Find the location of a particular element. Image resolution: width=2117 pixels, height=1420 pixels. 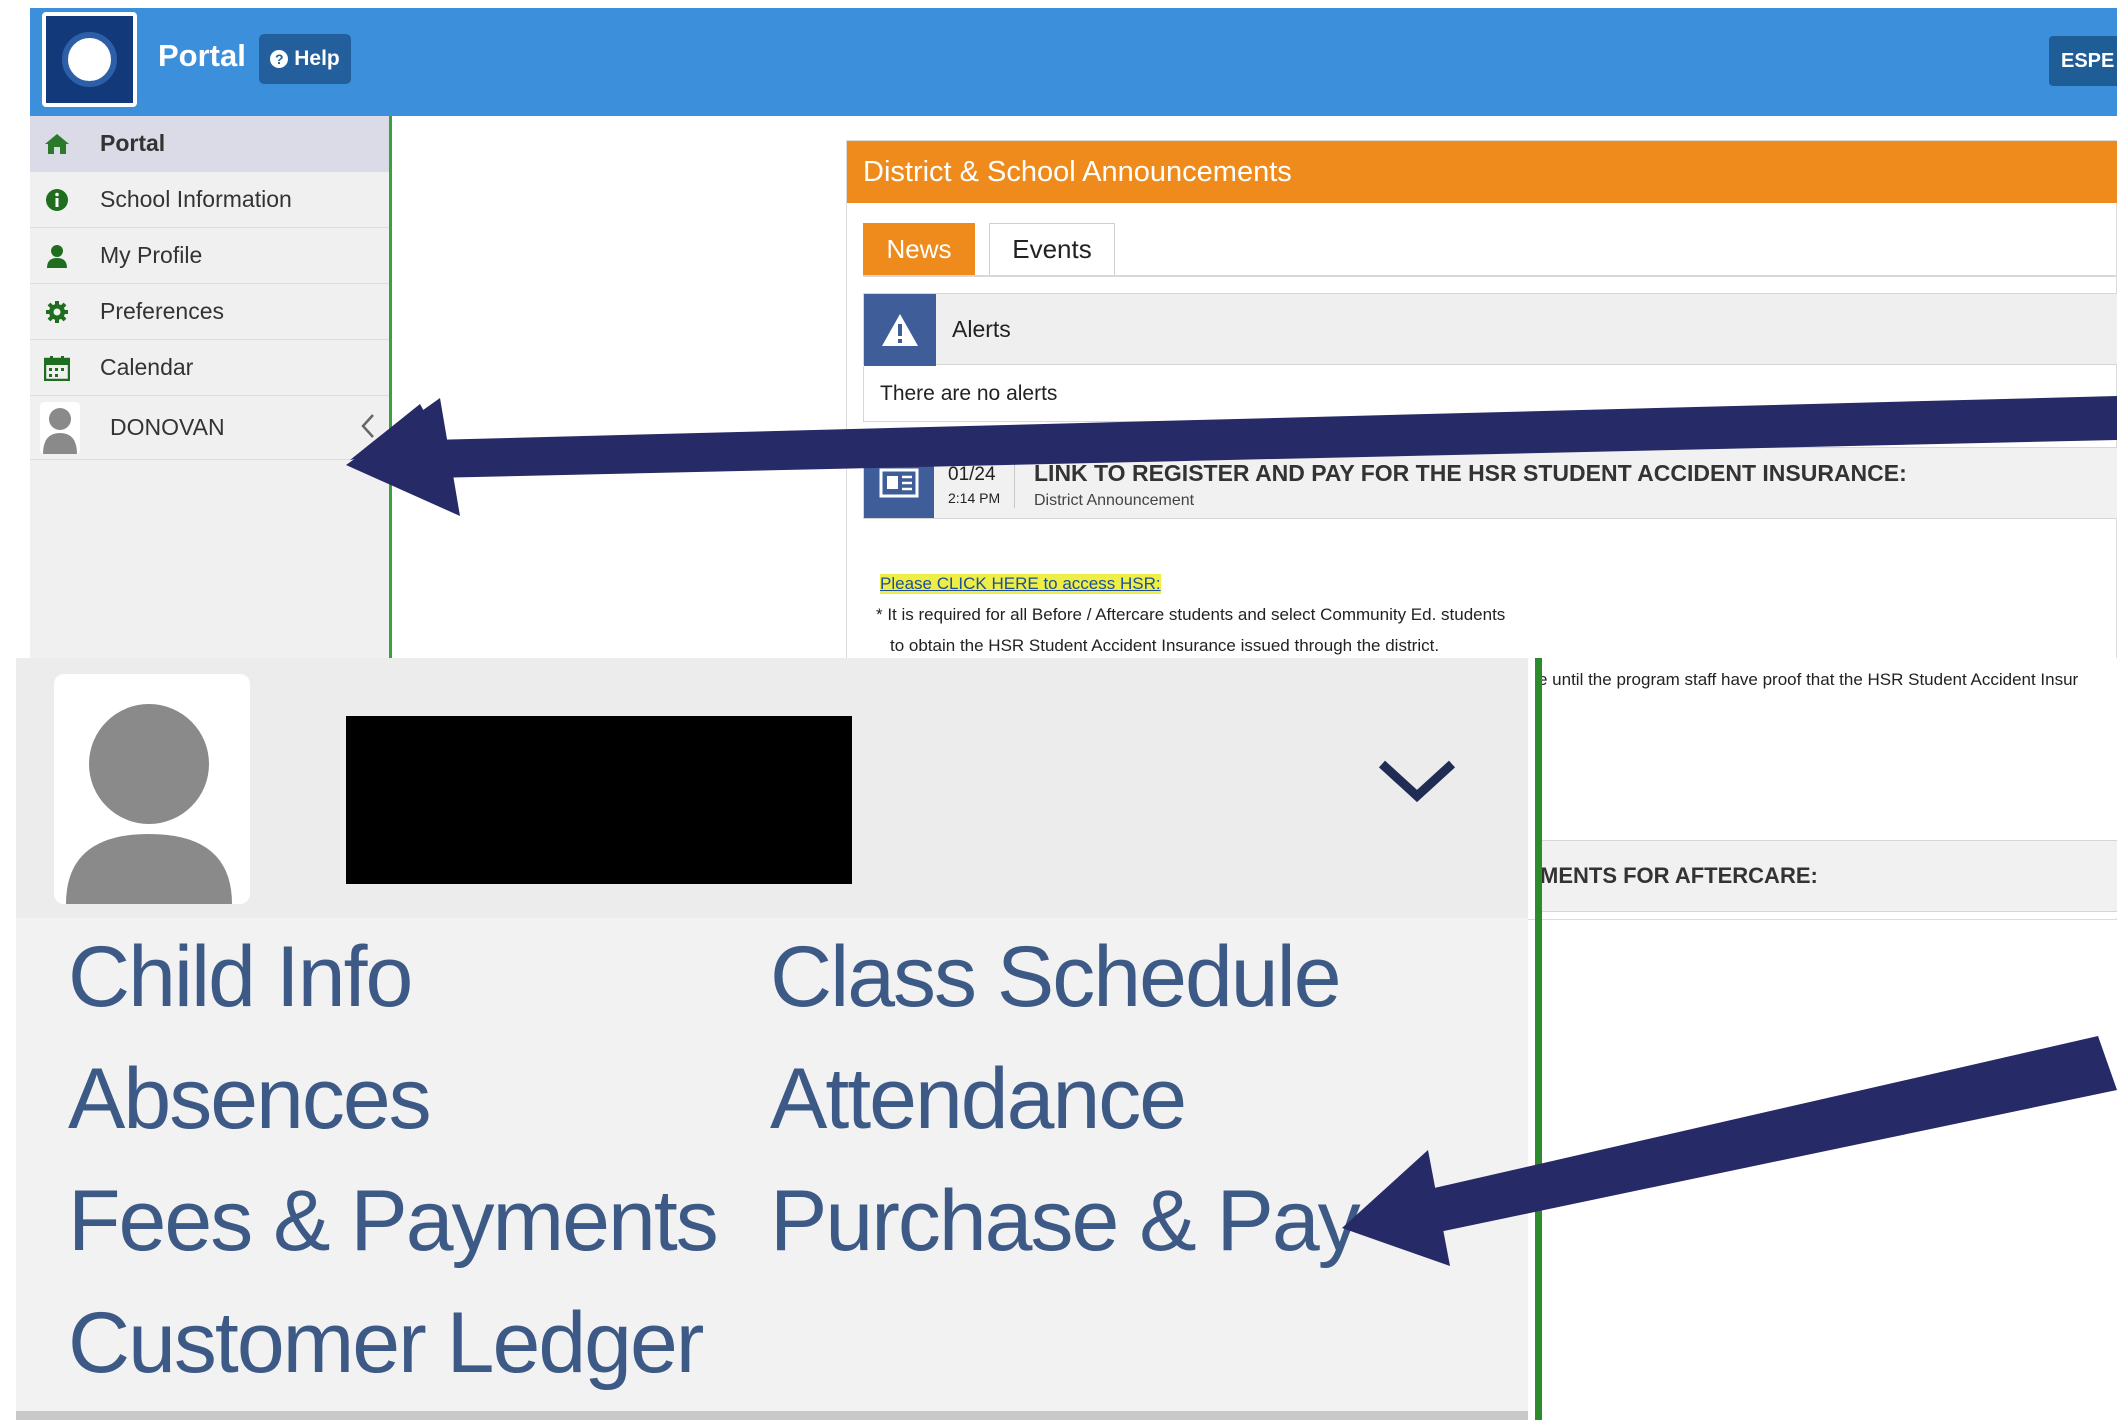

sidebar-item-label: My Profile is located at coordinates (151, 255).